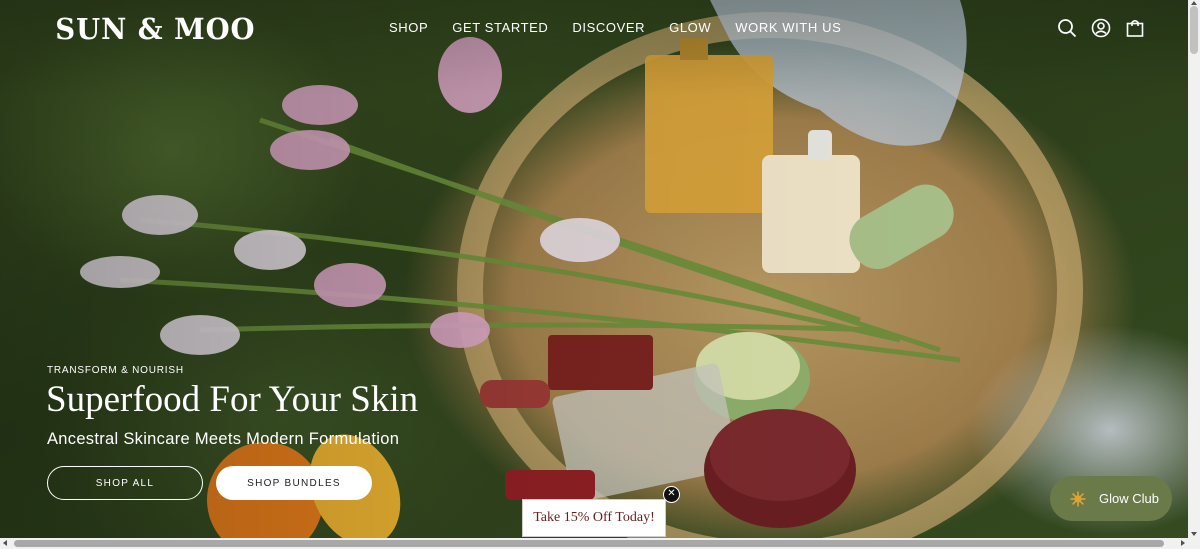  I want to click on nav-get-started: GET STARTED, so click(500, 27).